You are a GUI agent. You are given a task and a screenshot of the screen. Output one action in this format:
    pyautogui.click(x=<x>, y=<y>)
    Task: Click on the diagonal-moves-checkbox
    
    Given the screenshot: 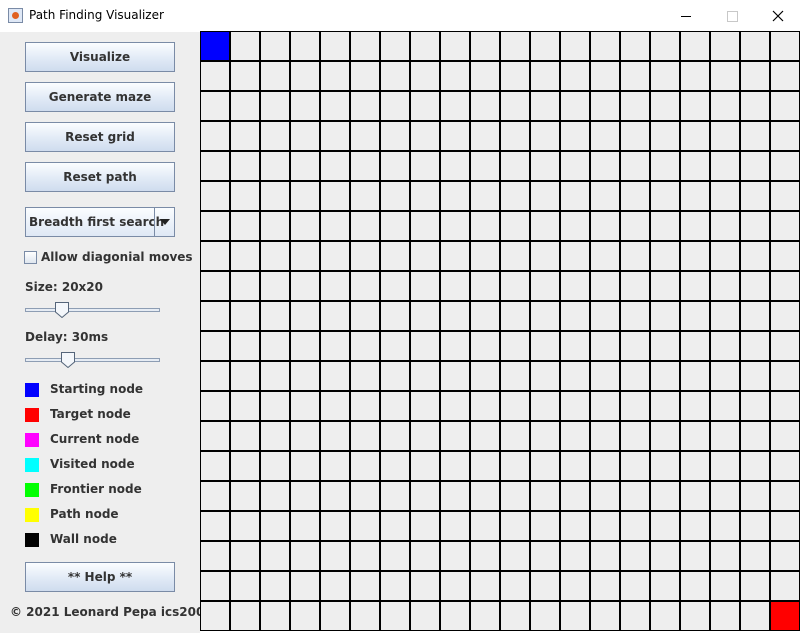 What is the action you would take?
    pyautogui.click(x=30, y=257)
    